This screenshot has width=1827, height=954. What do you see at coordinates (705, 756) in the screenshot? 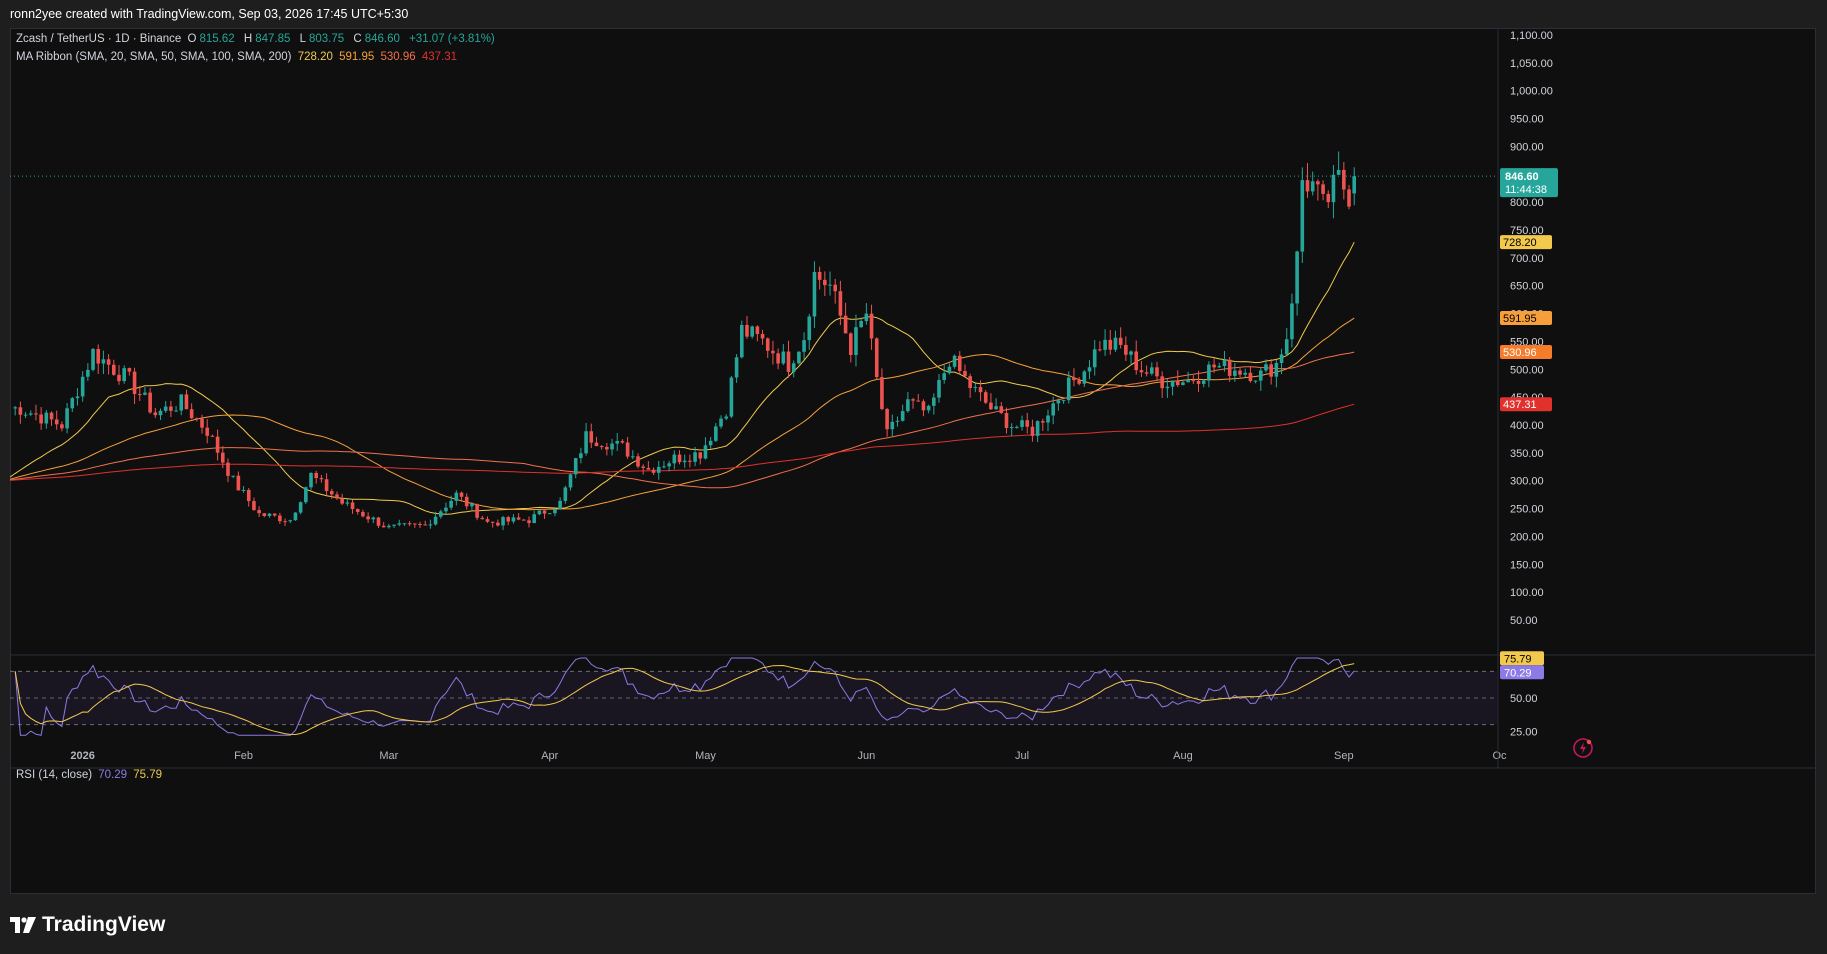
I see `x-tick-label: May` at bounding box center [705, 756].